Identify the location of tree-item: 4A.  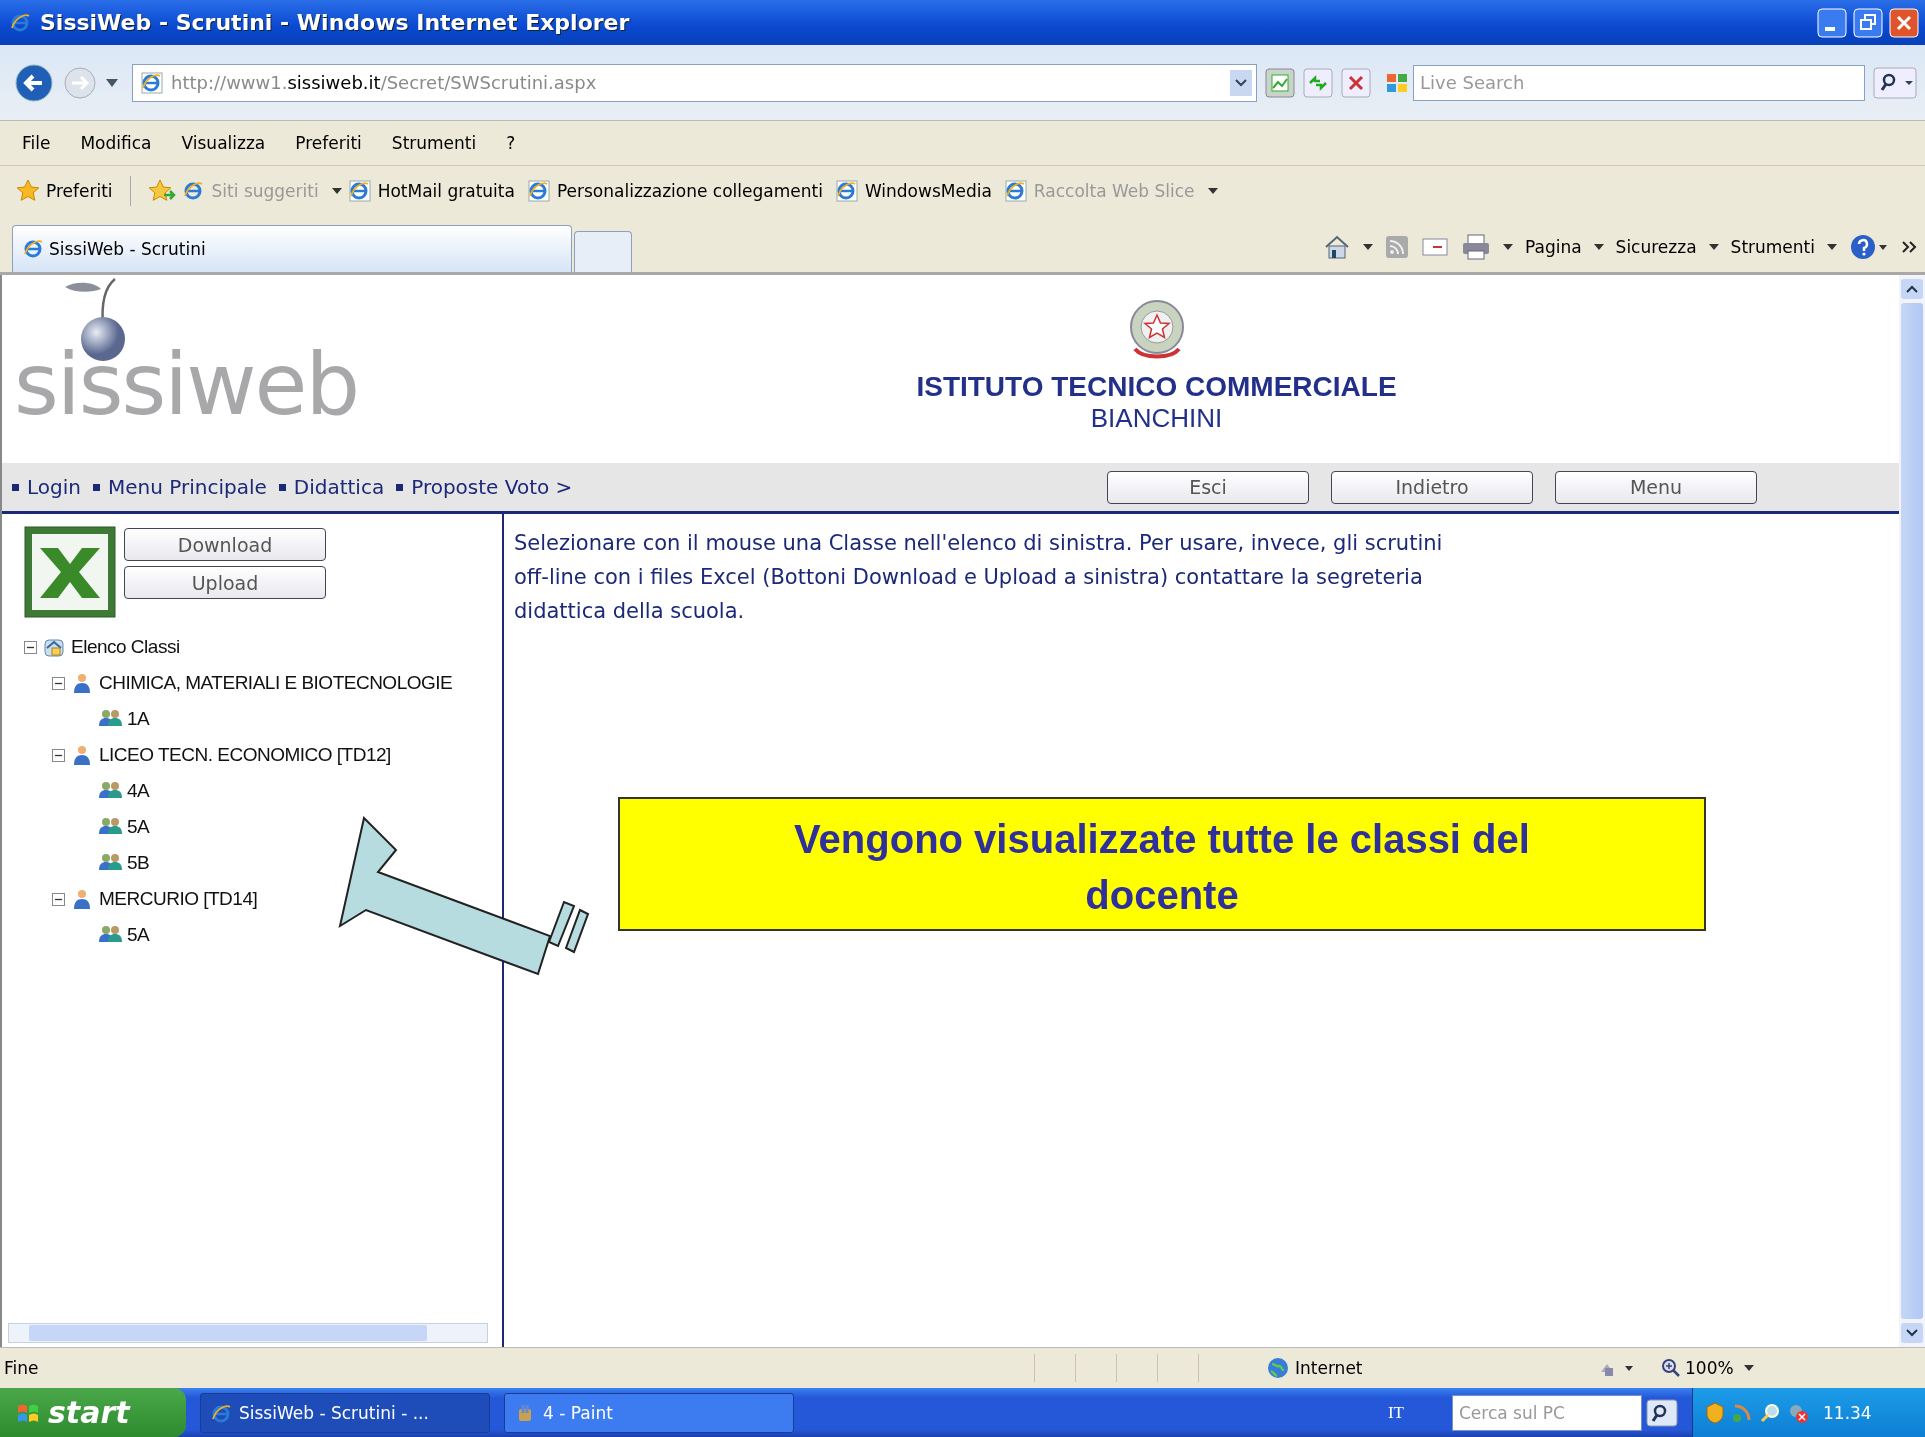
(138, 791).